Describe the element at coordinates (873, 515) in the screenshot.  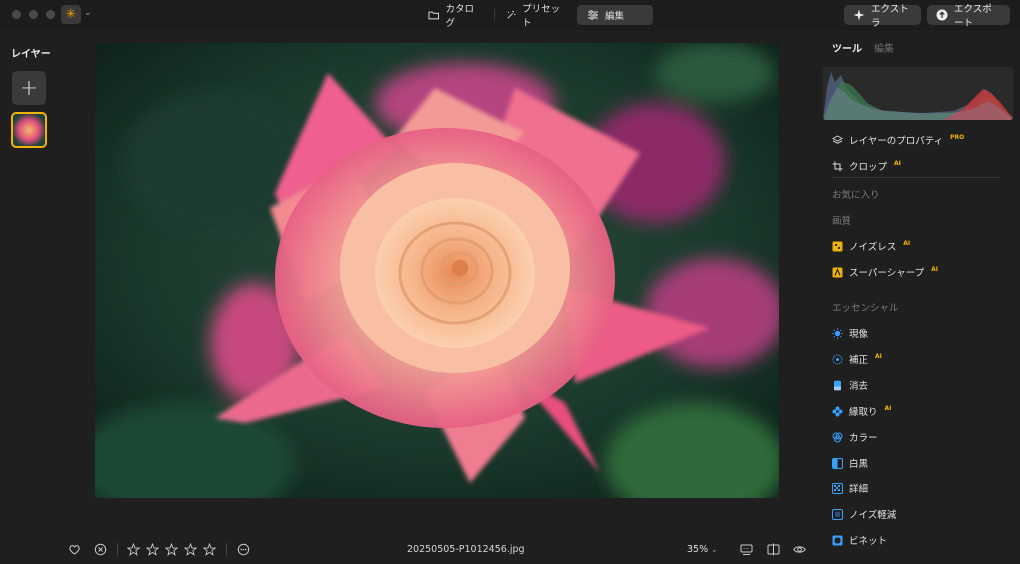
I see `noise-reduction-label: ノイズ軽減` at that location.